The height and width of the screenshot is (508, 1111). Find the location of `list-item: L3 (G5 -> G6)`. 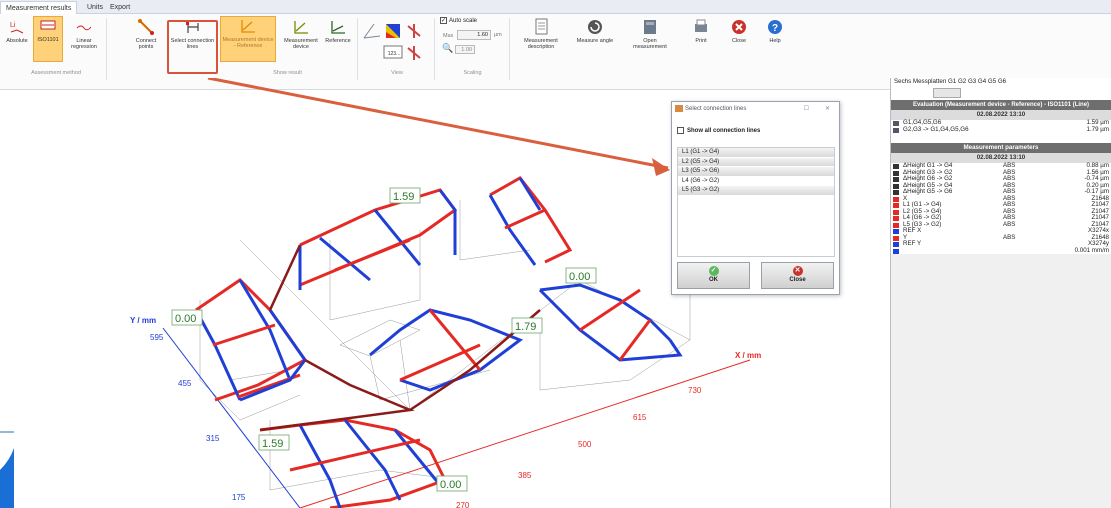

list-item: L3 (G5 -> G6) is located at coordinates (756, 172).